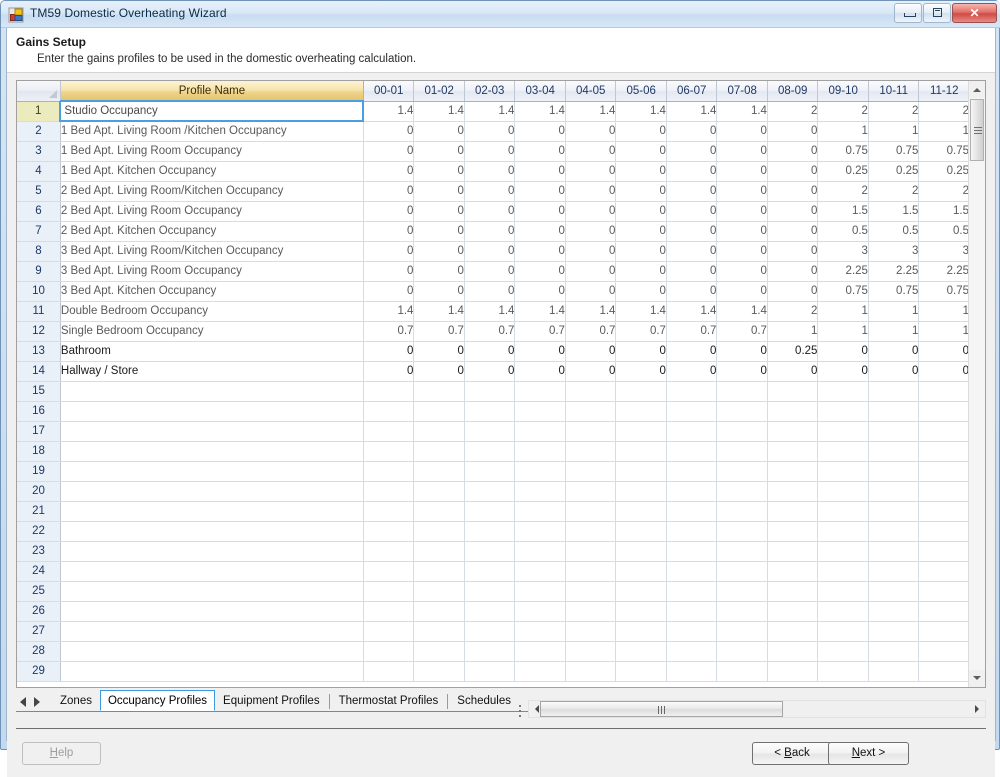 The width and height of the screenshot is (1000, 777). I want to click on cell-hour-10-11: 2, so click(894, 111).